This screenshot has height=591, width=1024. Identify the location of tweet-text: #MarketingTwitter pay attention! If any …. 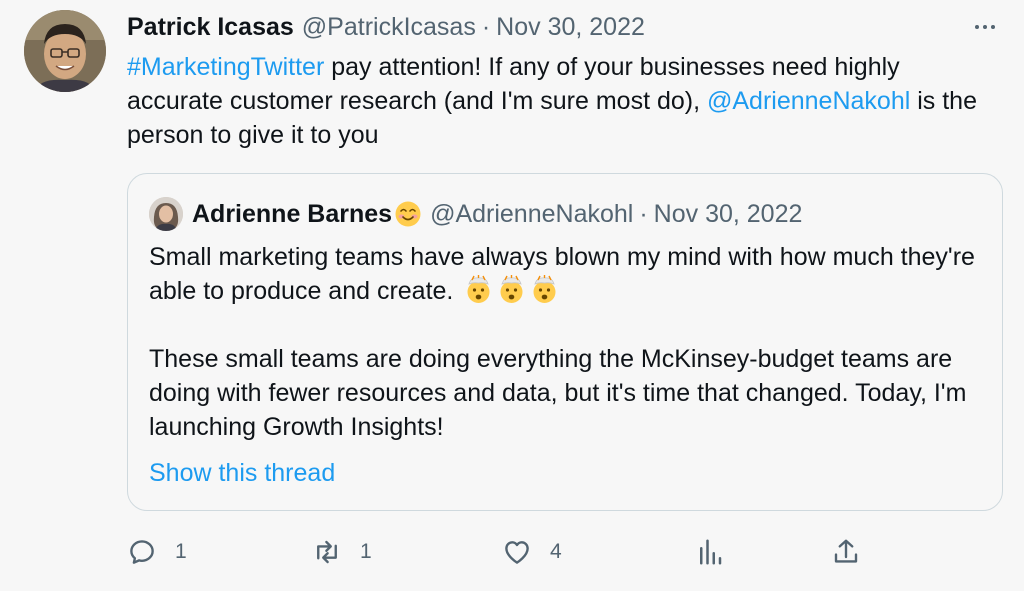
(562, 101).